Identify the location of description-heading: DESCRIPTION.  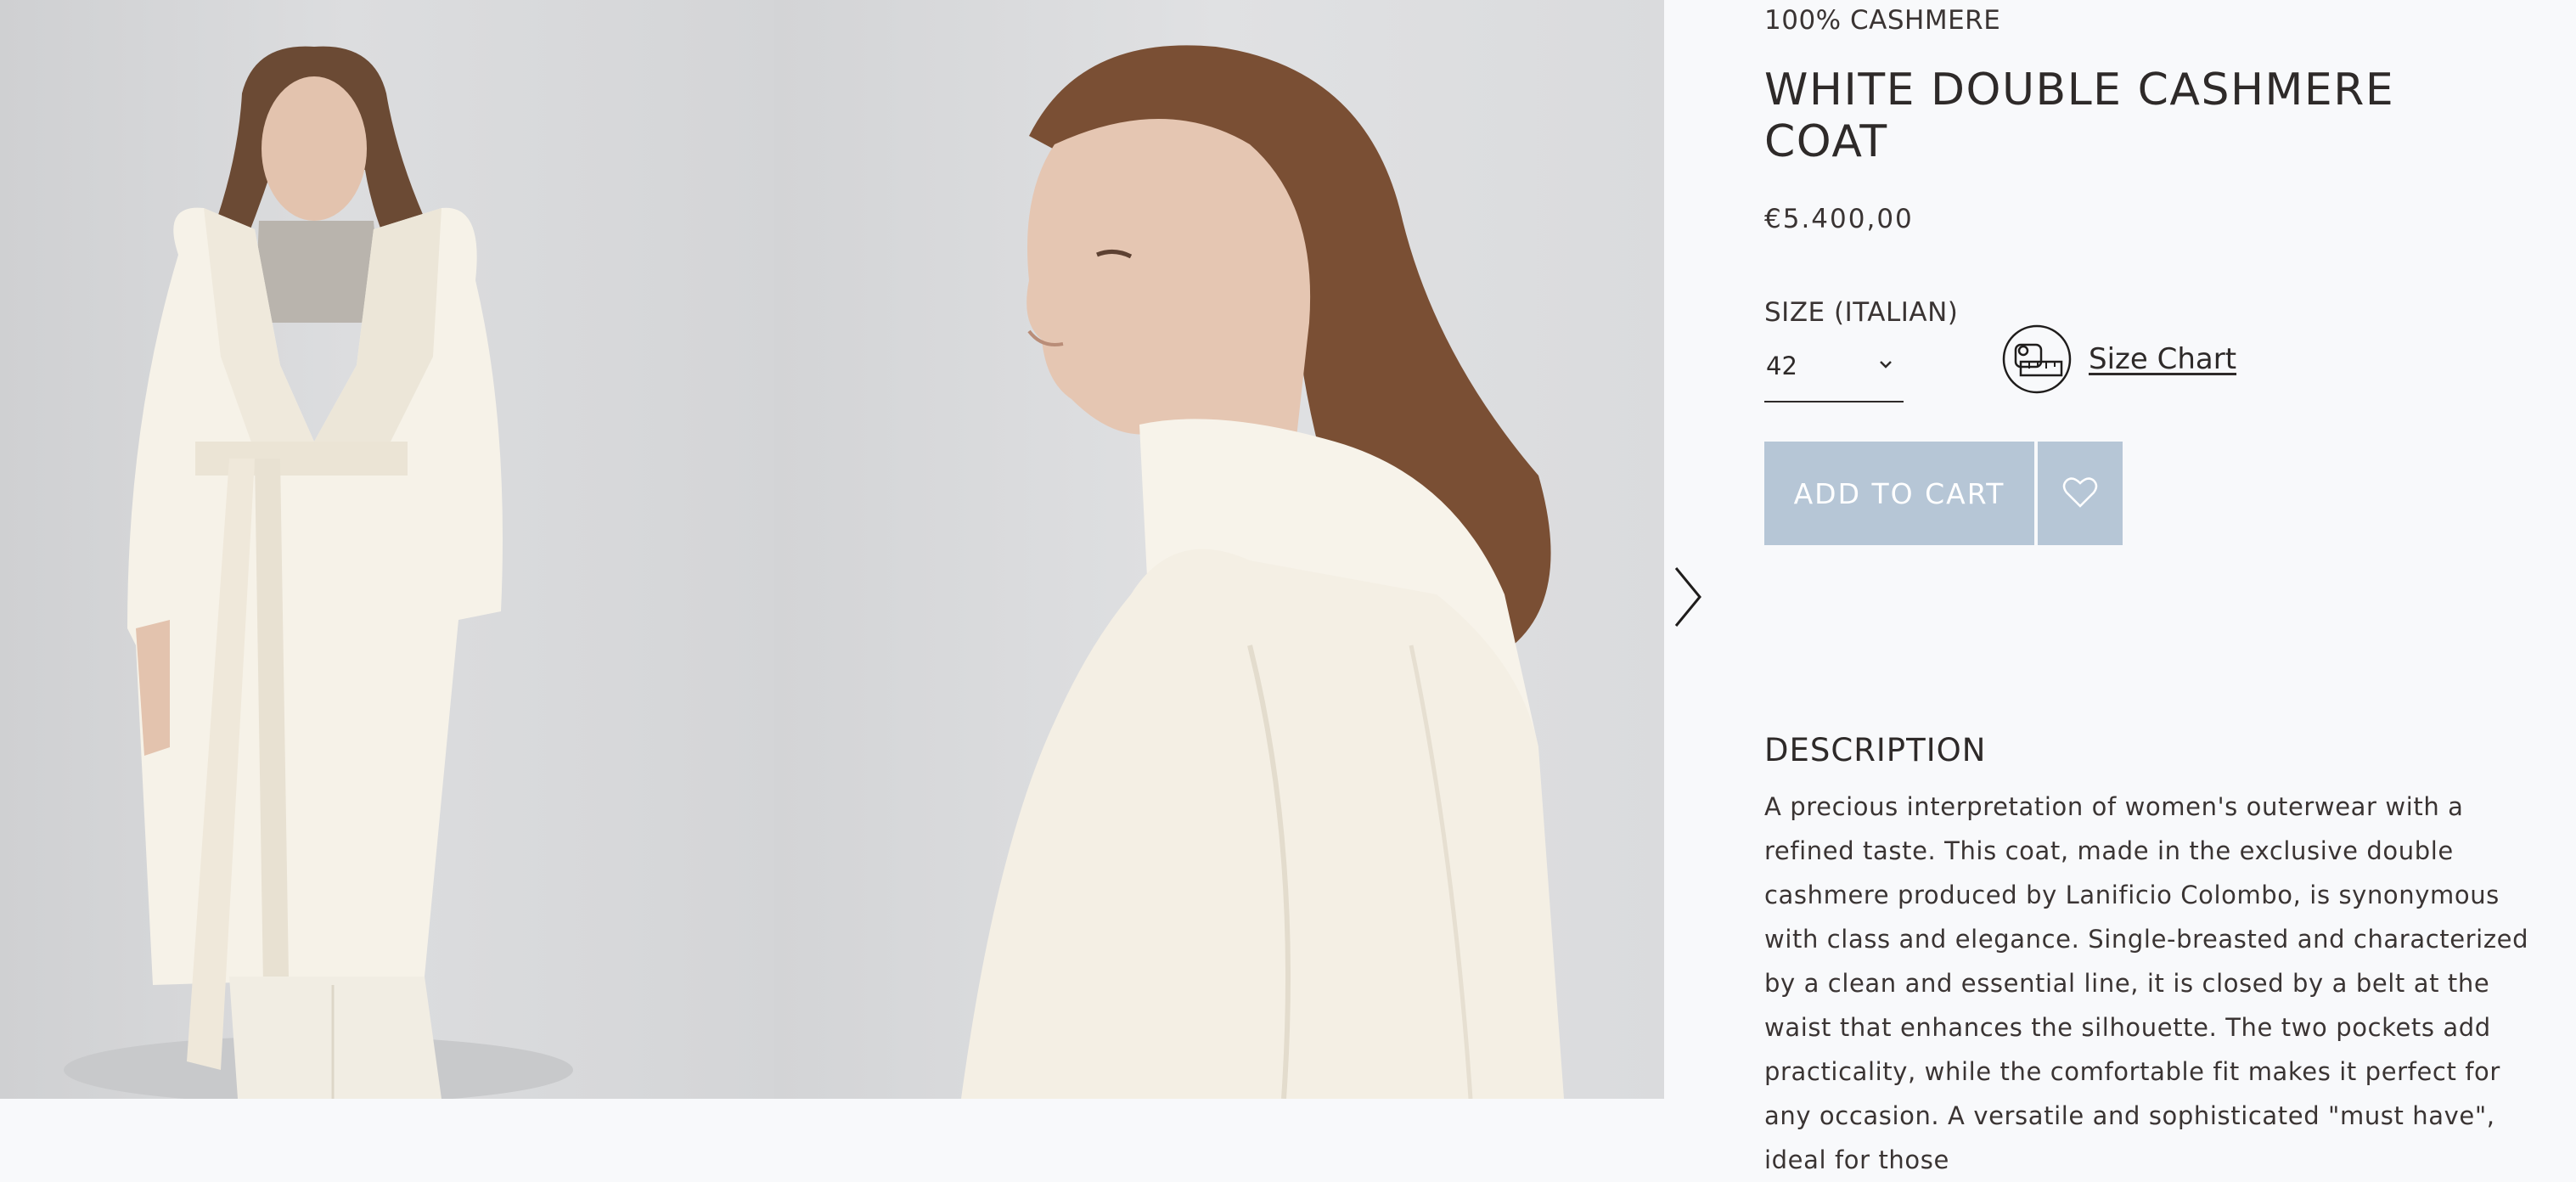
(1876, 750).